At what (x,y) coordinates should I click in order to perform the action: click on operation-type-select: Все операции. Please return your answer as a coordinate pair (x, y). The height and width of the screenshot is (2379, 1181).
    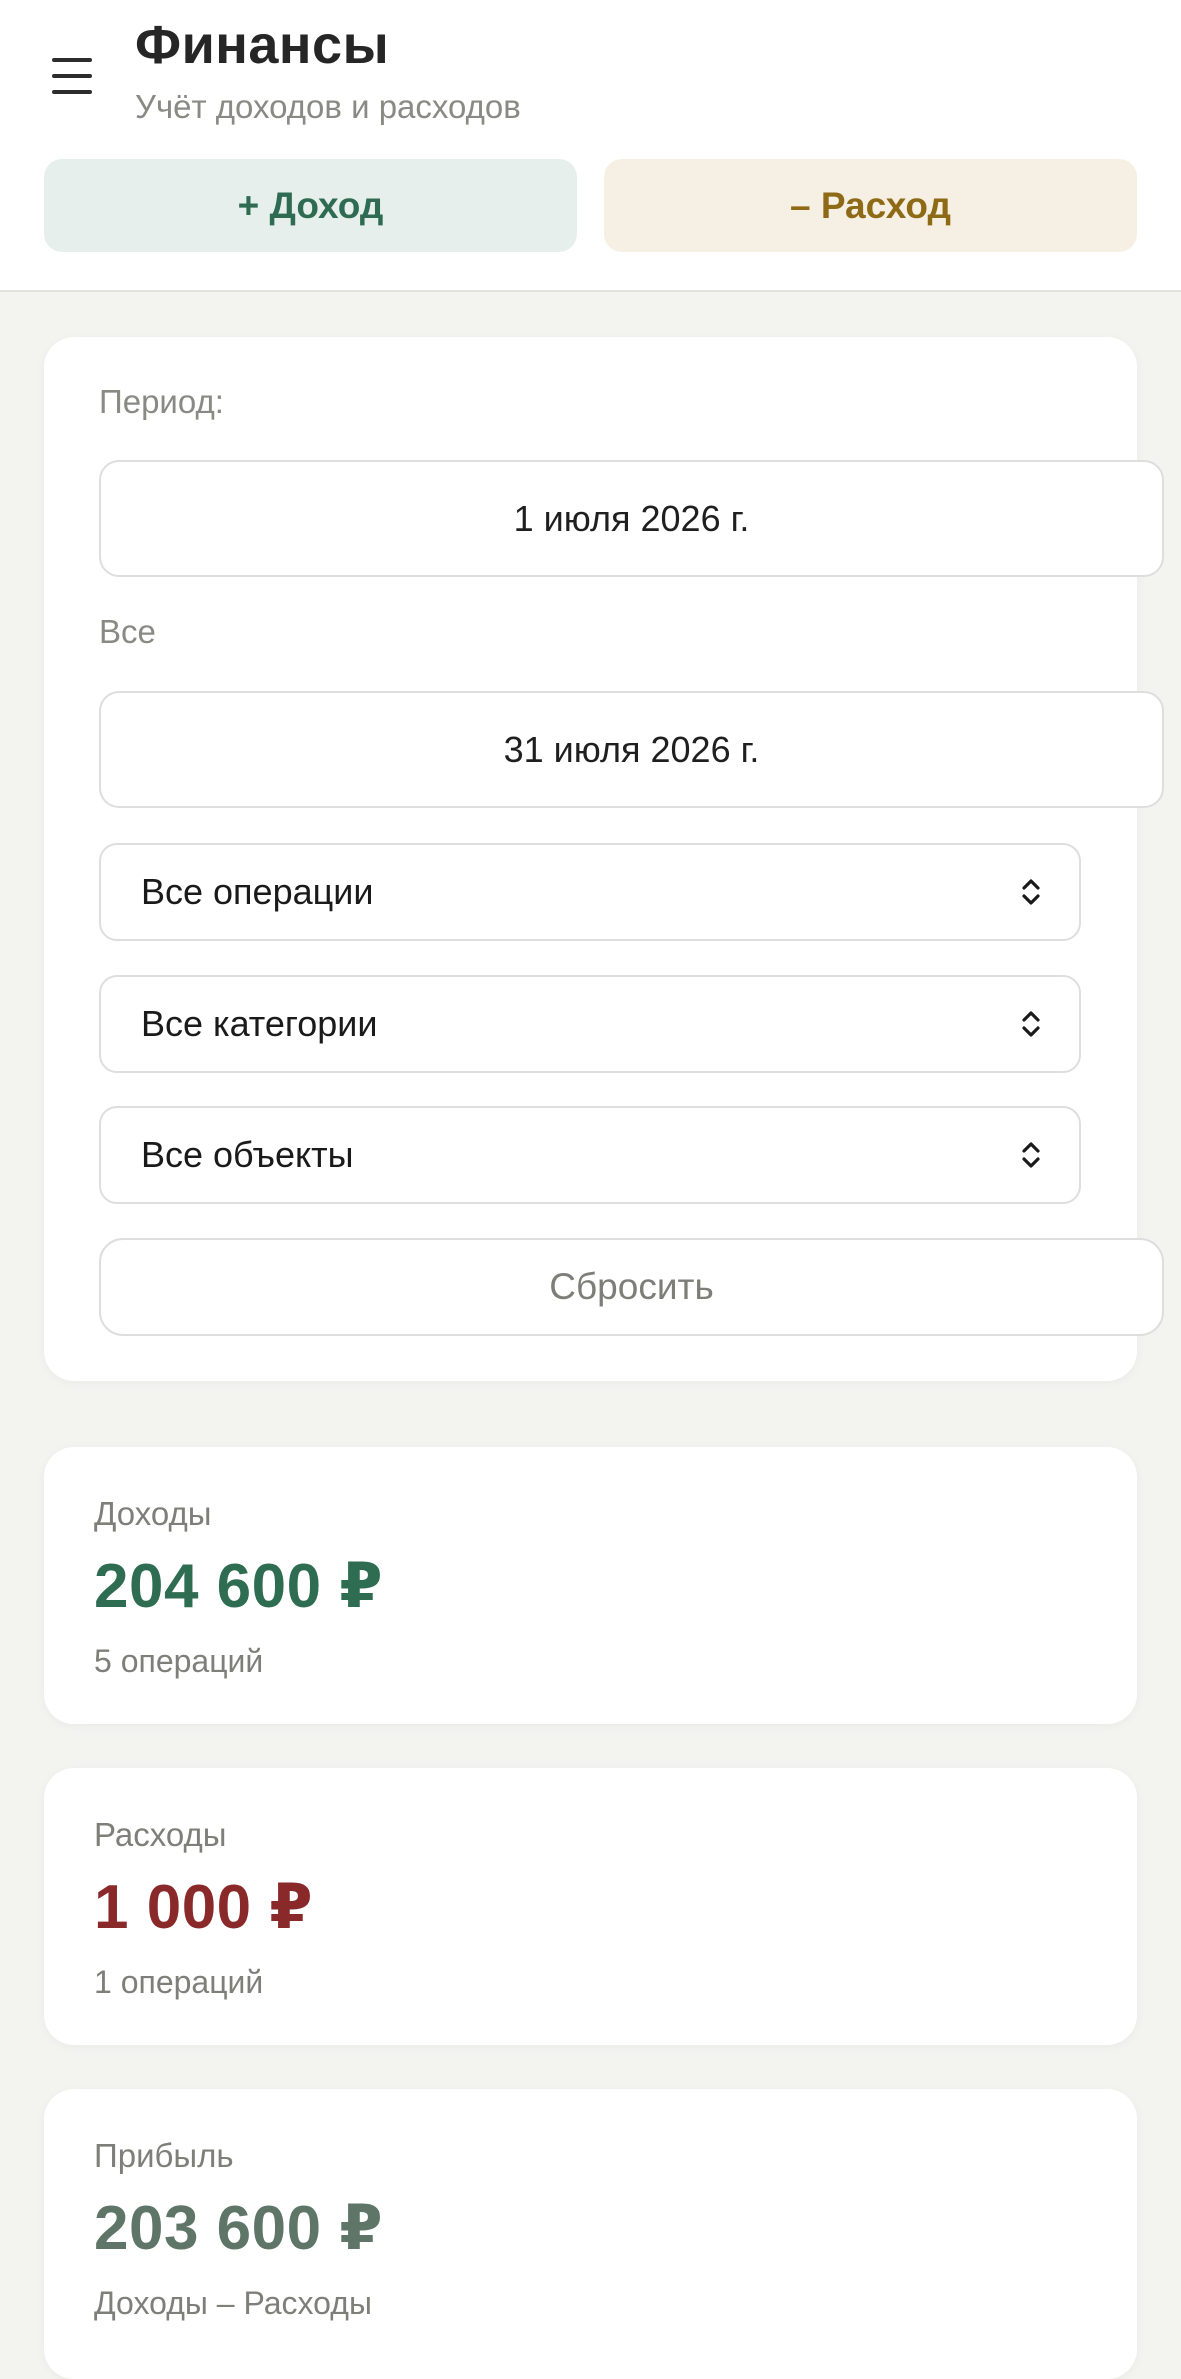
    Looking at the image, I should click on (590, 892).